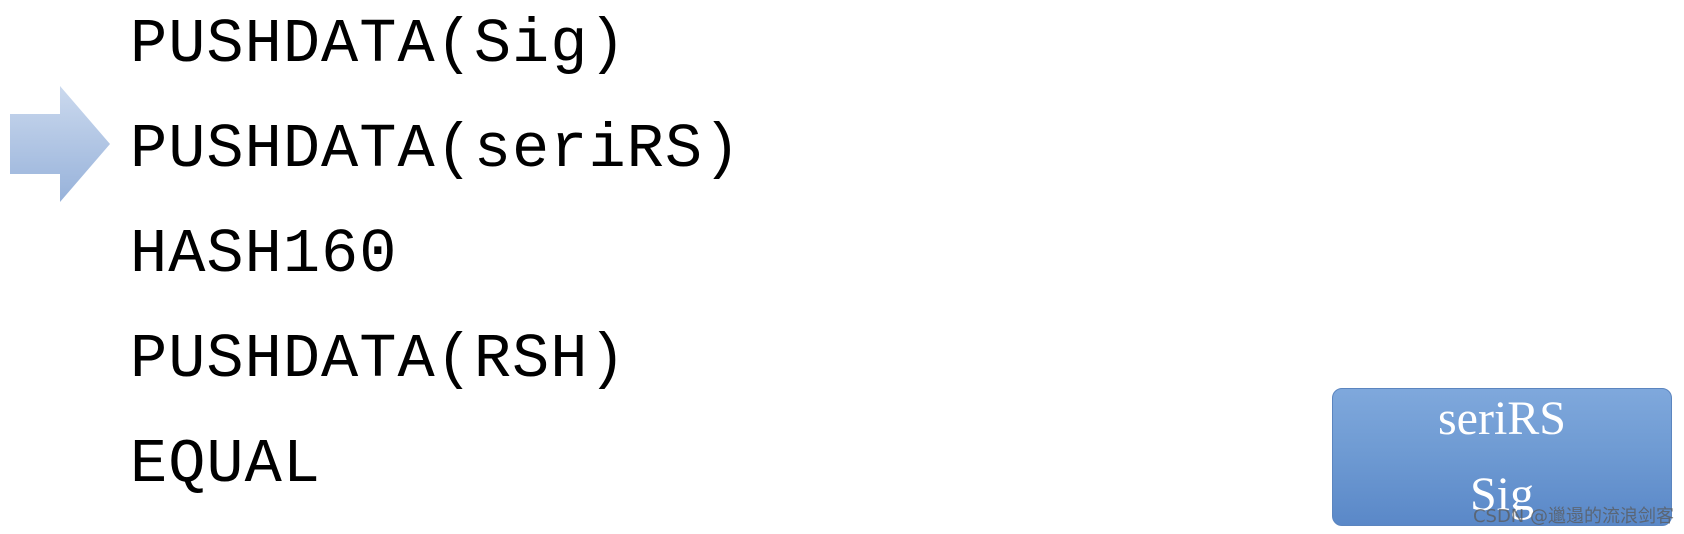 The width and height of the screenshot is (1684, 534). Describe the element at coordinates (378, 359) in the screenshot. I see `script-line-pushdata-rsh: PUSHDATA(RSH)` at that location.